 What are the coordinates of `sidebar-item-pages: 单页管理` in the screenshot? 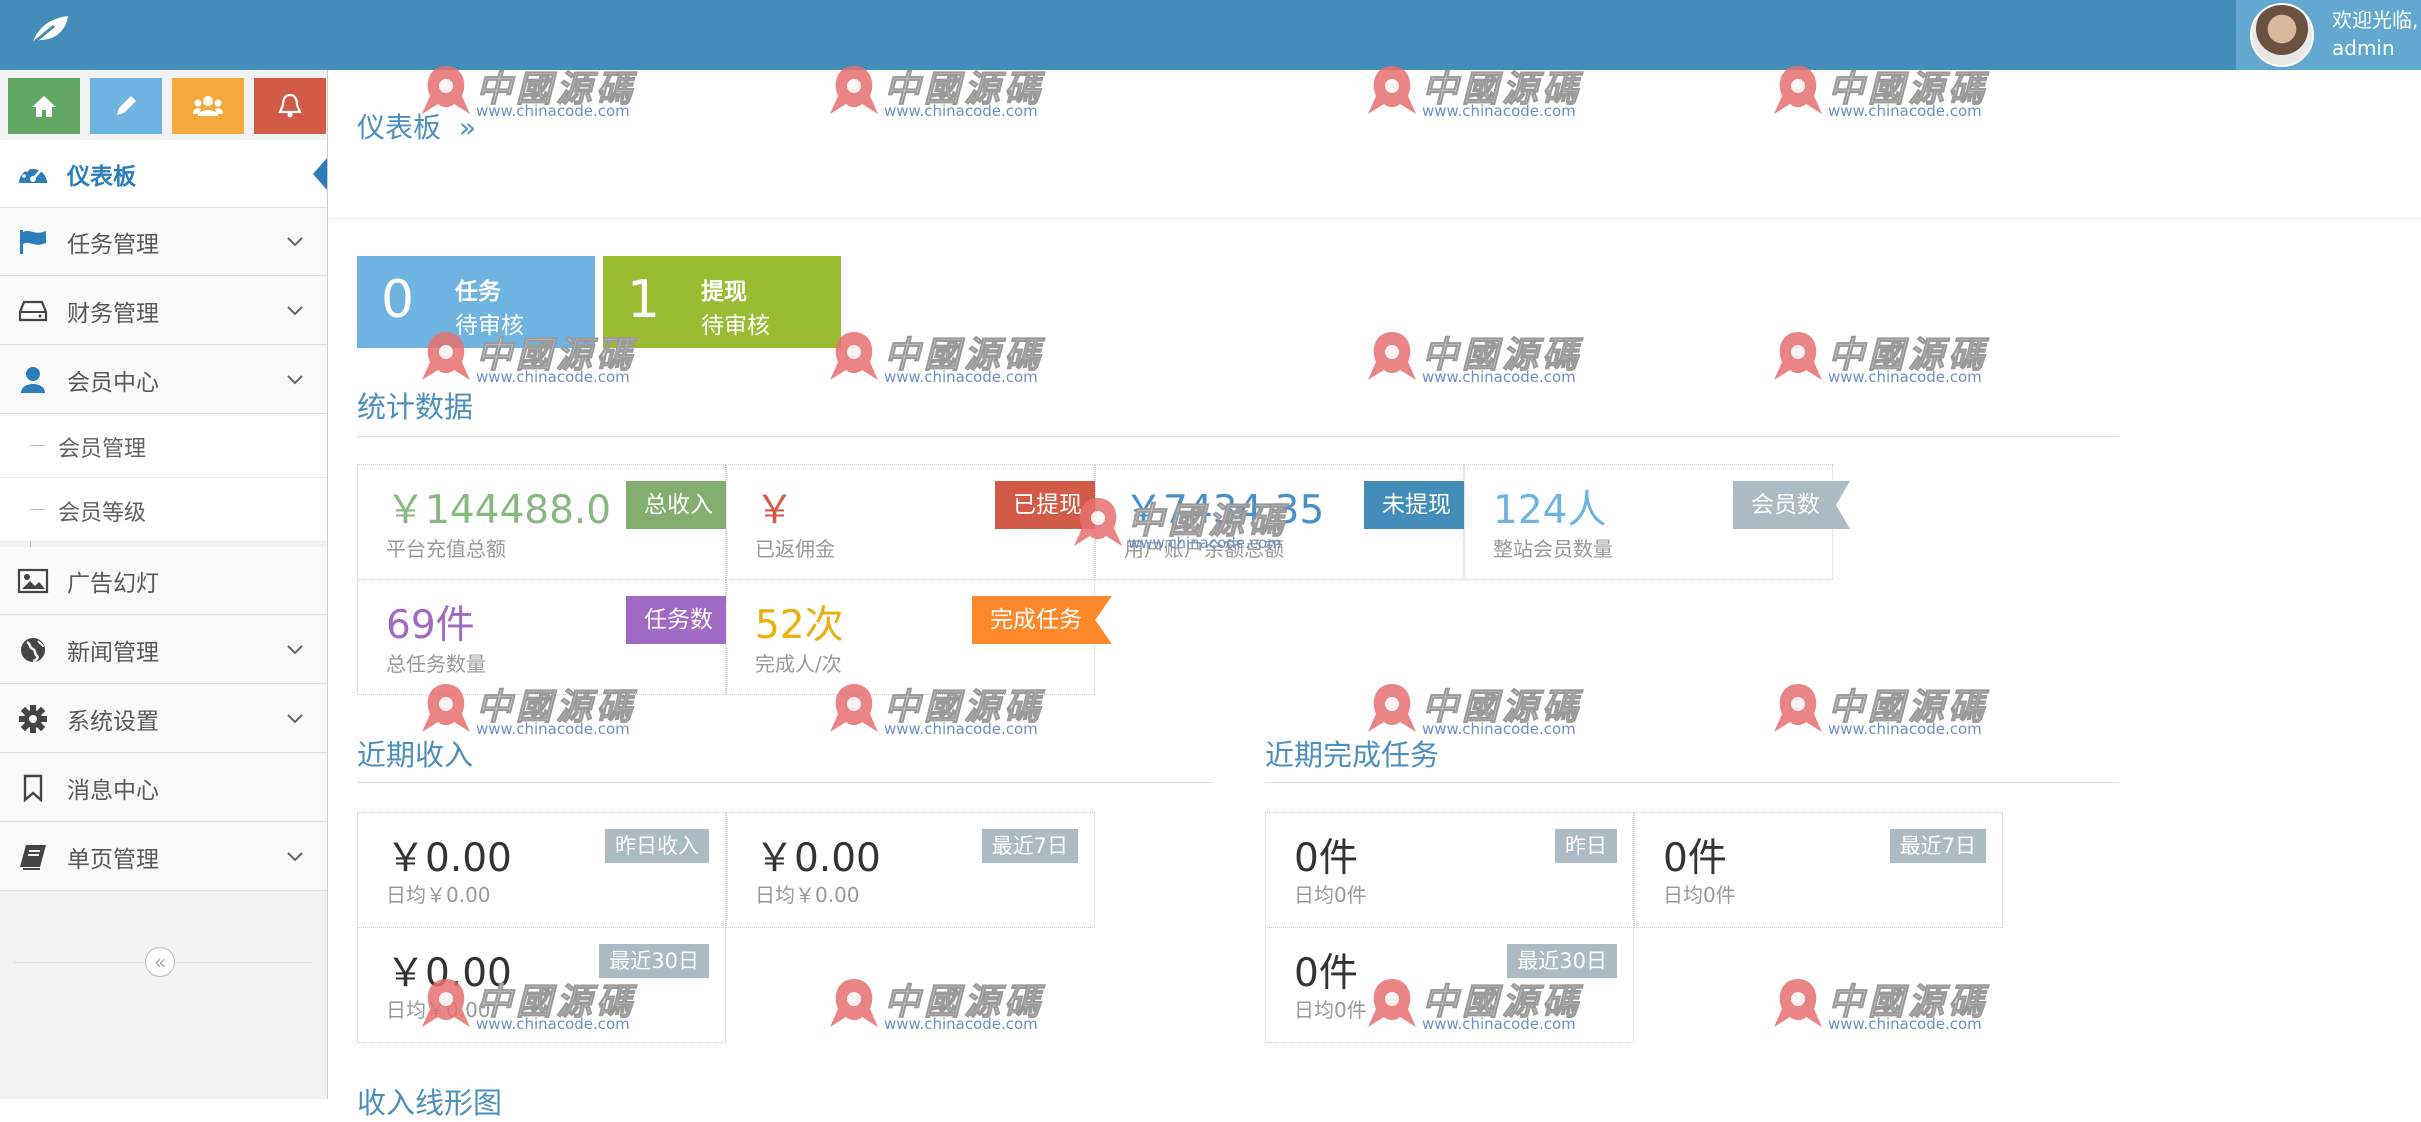 It's located at (163, 857).